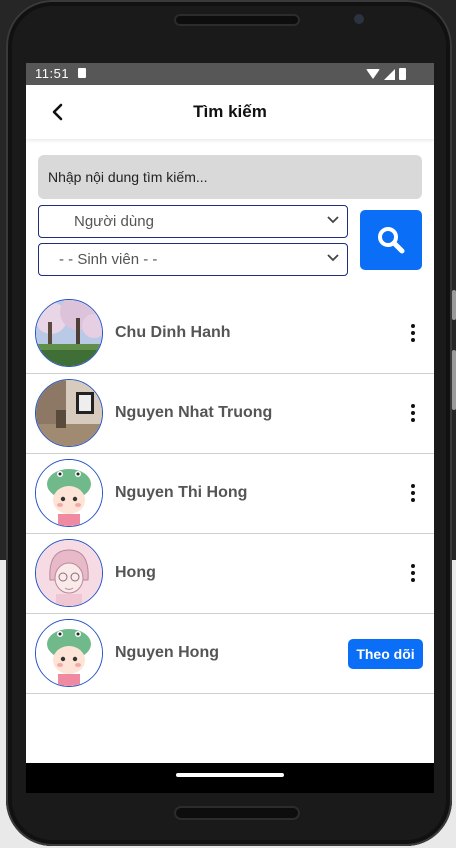  Describe the element at coordinates (181, 493) in the screenshot. I see `user-name: Nguyen Thi Hong` at that location.